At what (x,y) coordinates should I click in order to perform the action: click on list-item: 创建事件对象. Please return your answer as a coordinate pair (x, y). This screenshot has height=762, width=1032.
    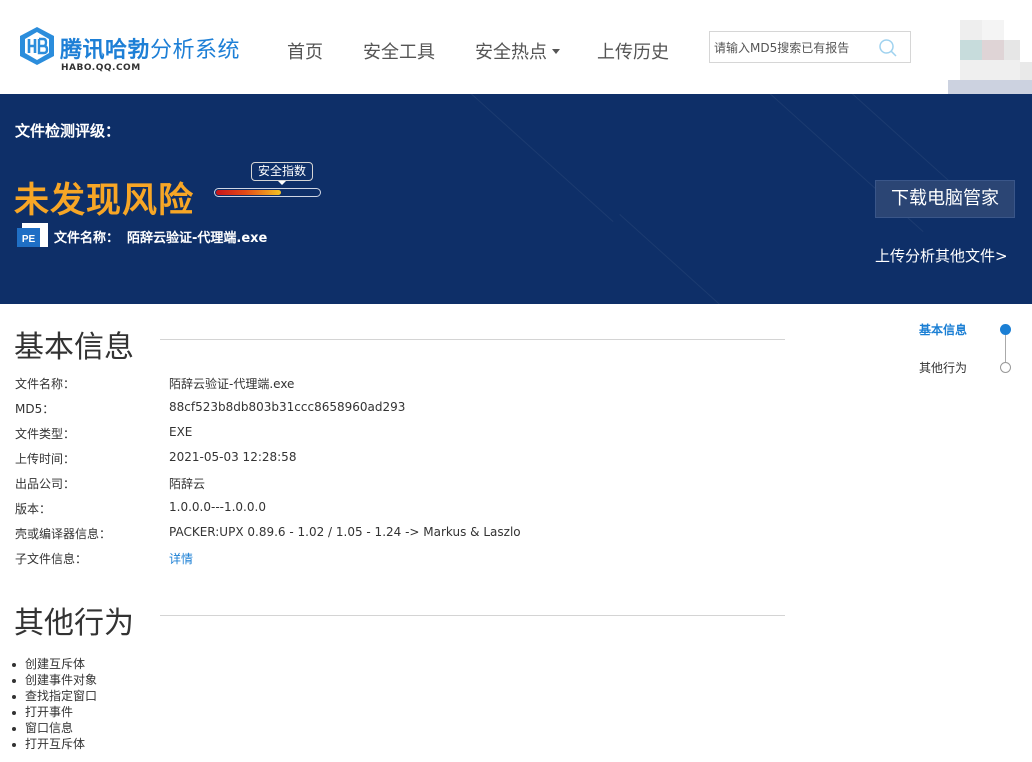
    Looking at the image, I should click on (53, 680).